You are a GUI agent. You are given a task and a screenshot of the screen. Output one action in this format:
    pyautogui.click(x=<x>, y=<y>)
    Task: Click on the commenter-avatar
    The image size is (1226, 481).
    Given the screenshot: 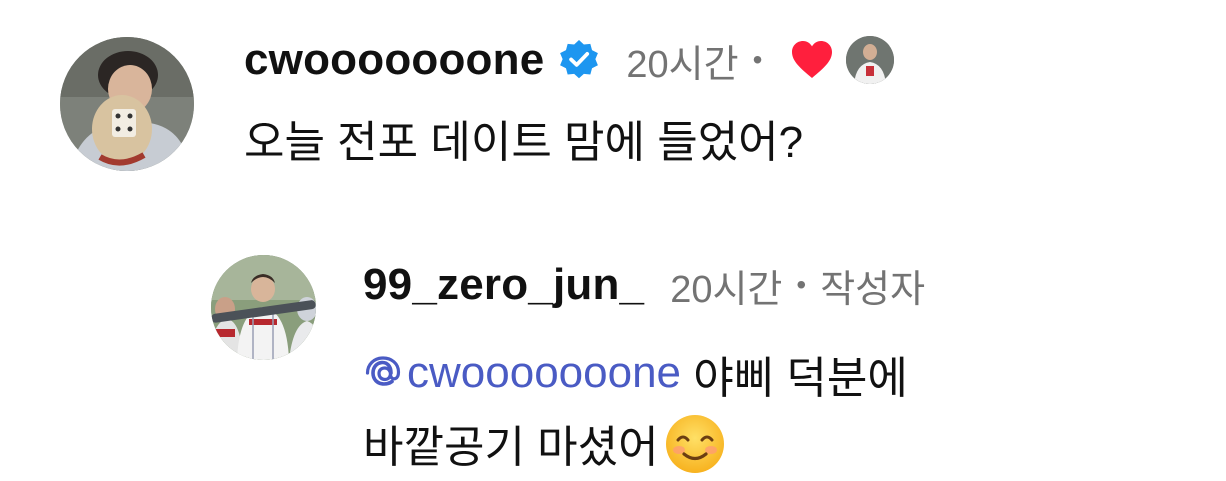 What is the action you would take?
    pyautogui.click(x=127, y=104)
    